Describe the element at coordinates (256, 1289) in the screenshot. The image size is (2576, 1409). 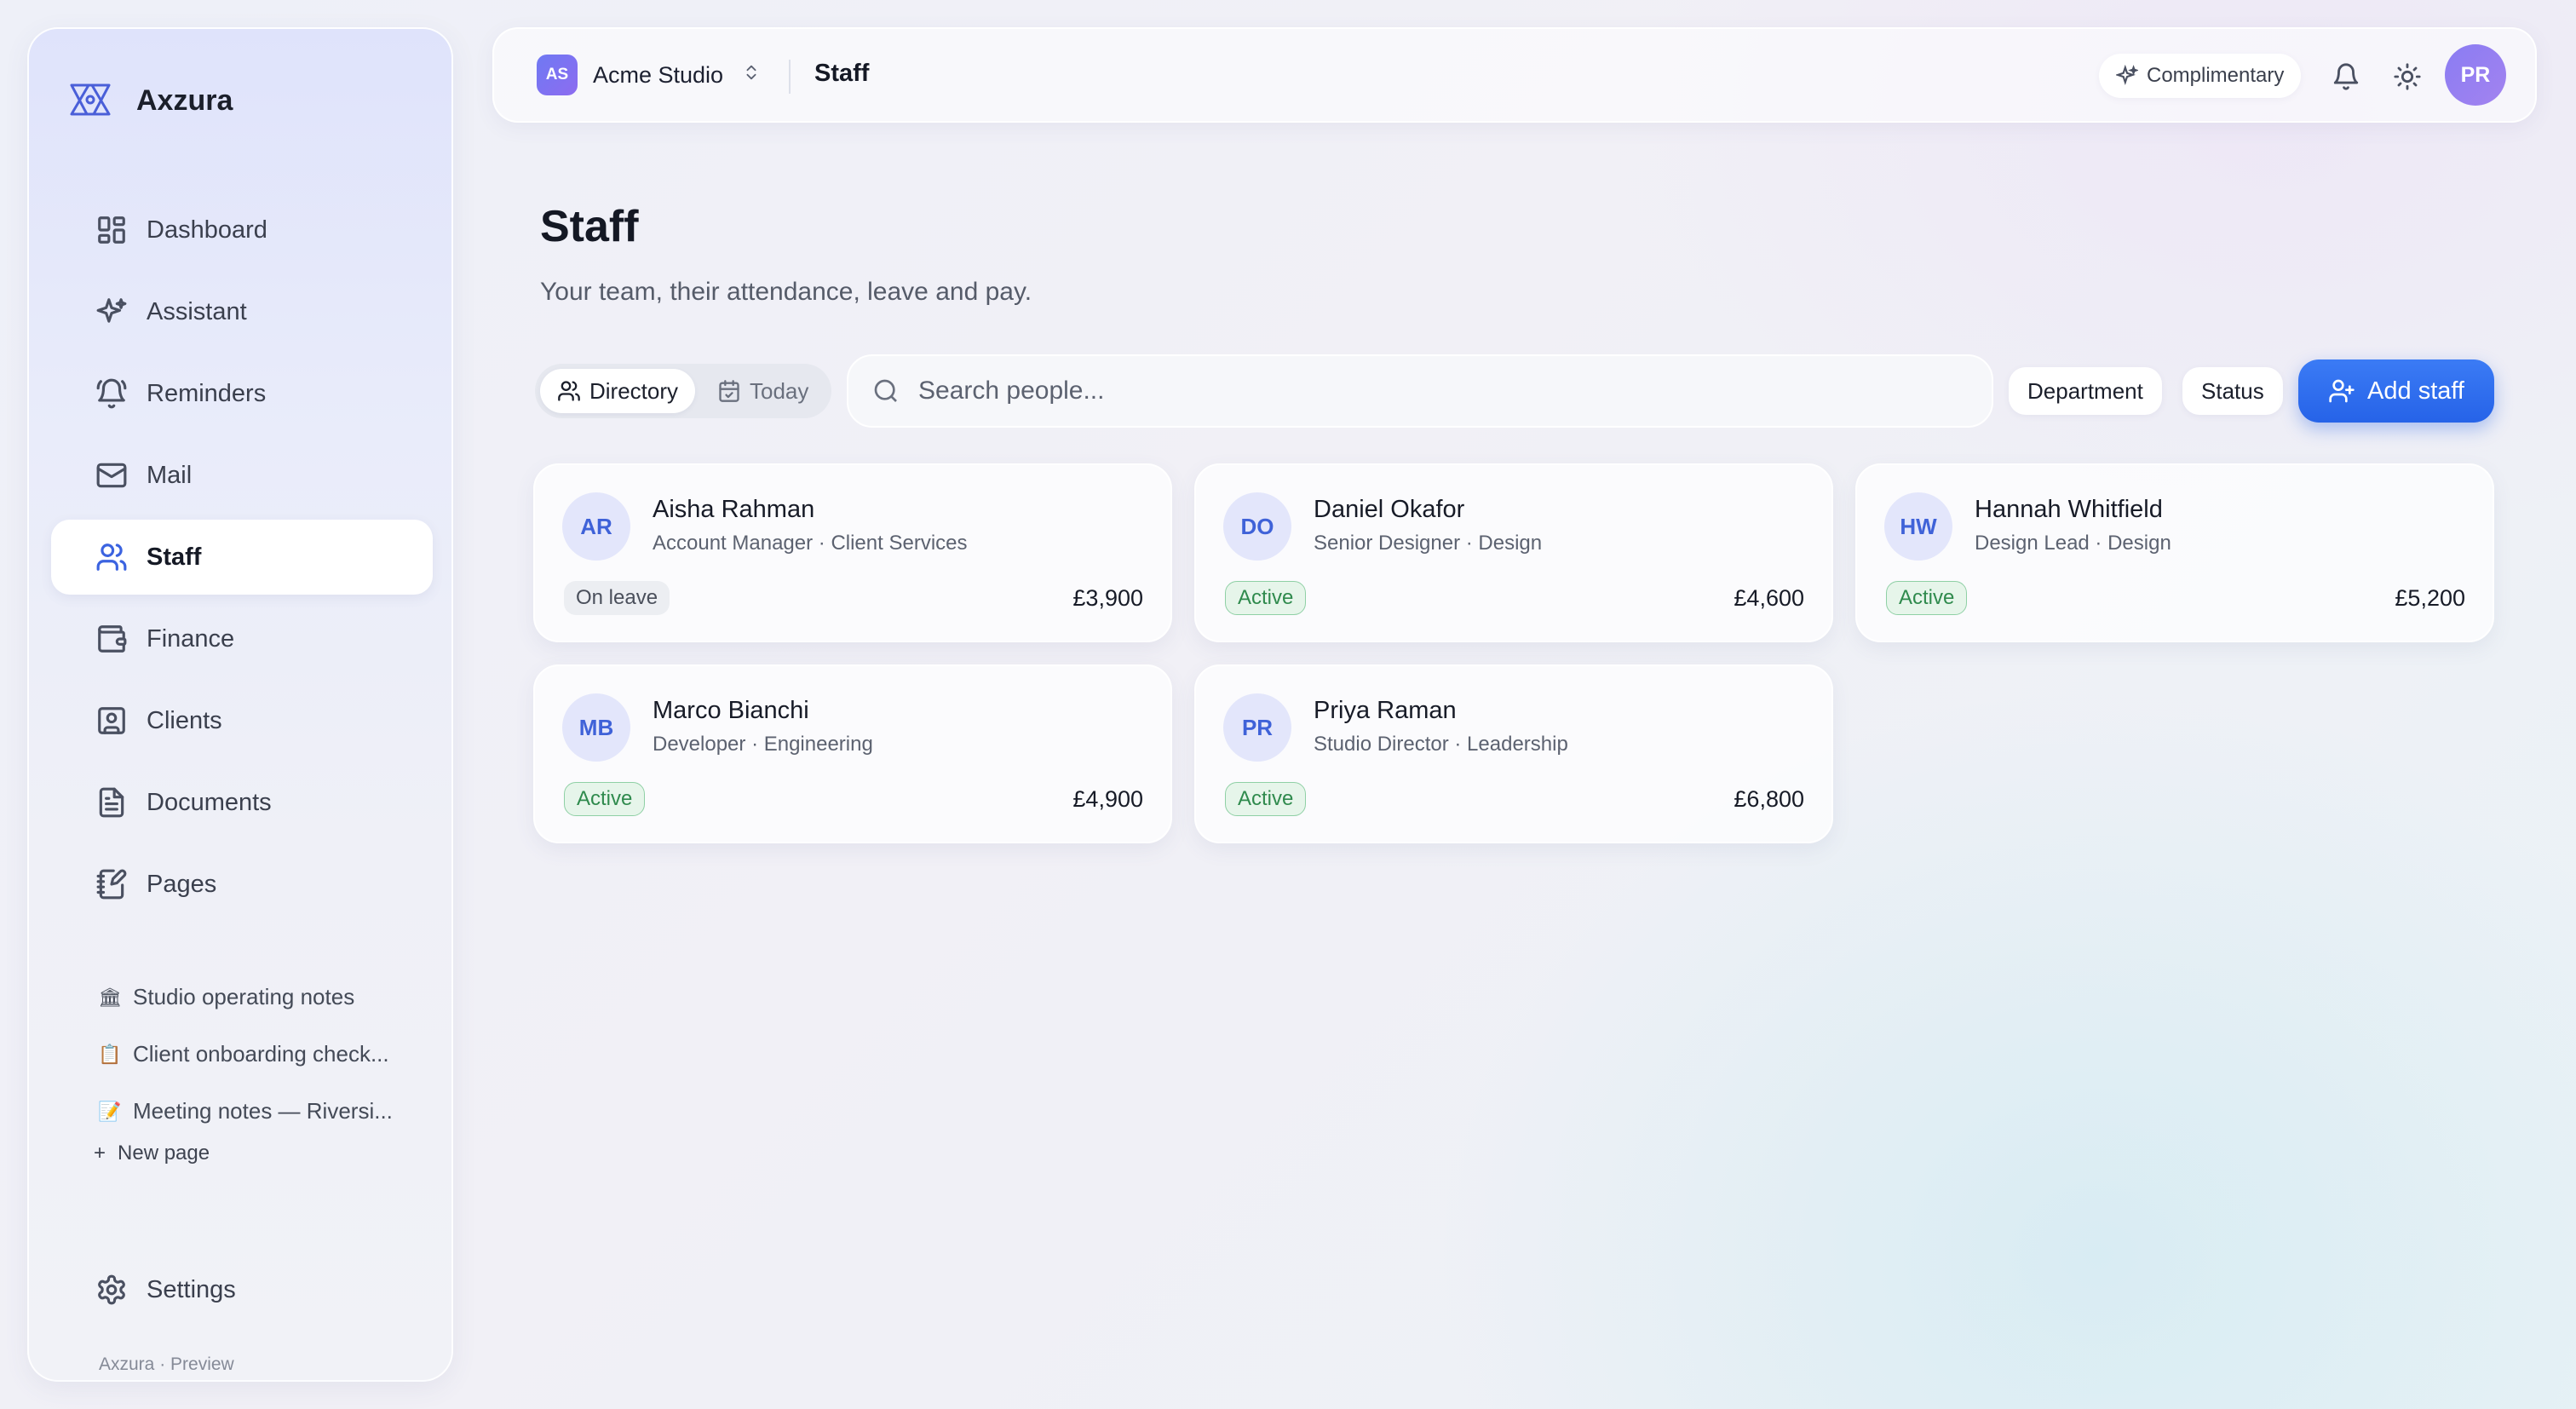
I see `sidebar-item-settings: Settings` at that location.